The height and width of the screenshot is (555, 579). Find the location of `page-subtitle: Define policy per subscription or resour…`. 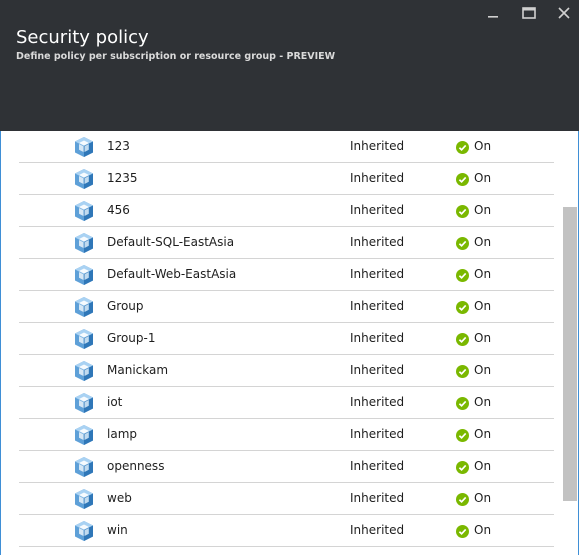

page-subtitle: Define policy per subscription or resour… is located at coordinates (176, 56).